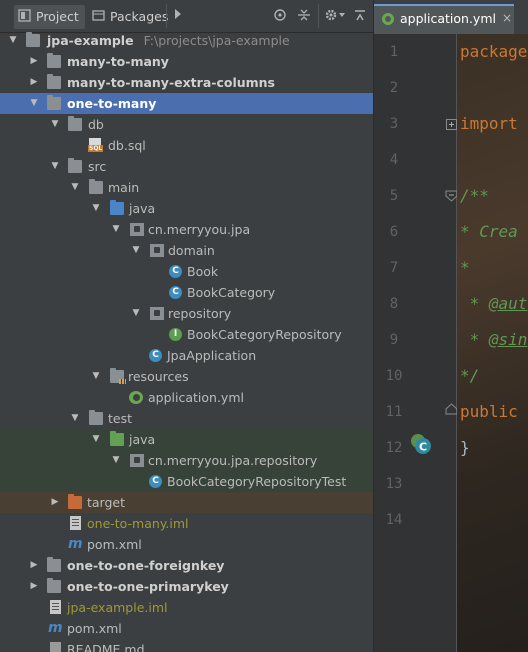 The height and width of the screenshot is (652, 528). I want to click on tree-item-package-test-repository: cn.merryyou.jpa.repository, so click(186, 460).